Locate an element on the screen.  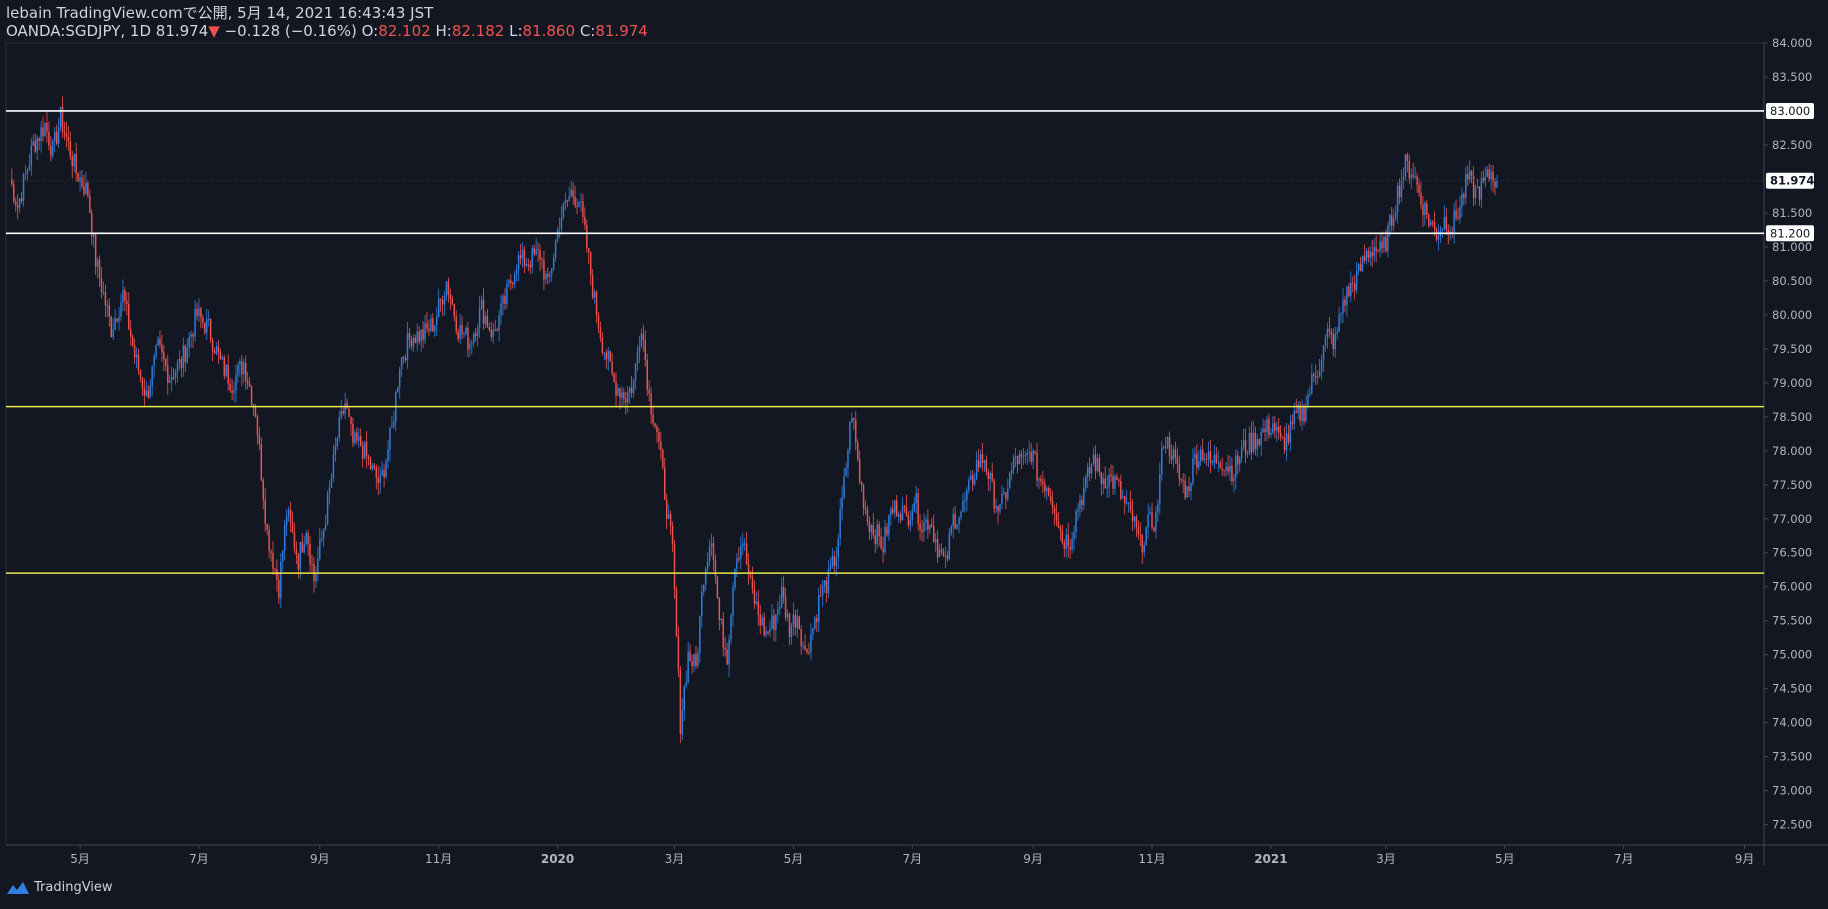
x-tick-label: 9月 is located at coordinates (1033, 859).